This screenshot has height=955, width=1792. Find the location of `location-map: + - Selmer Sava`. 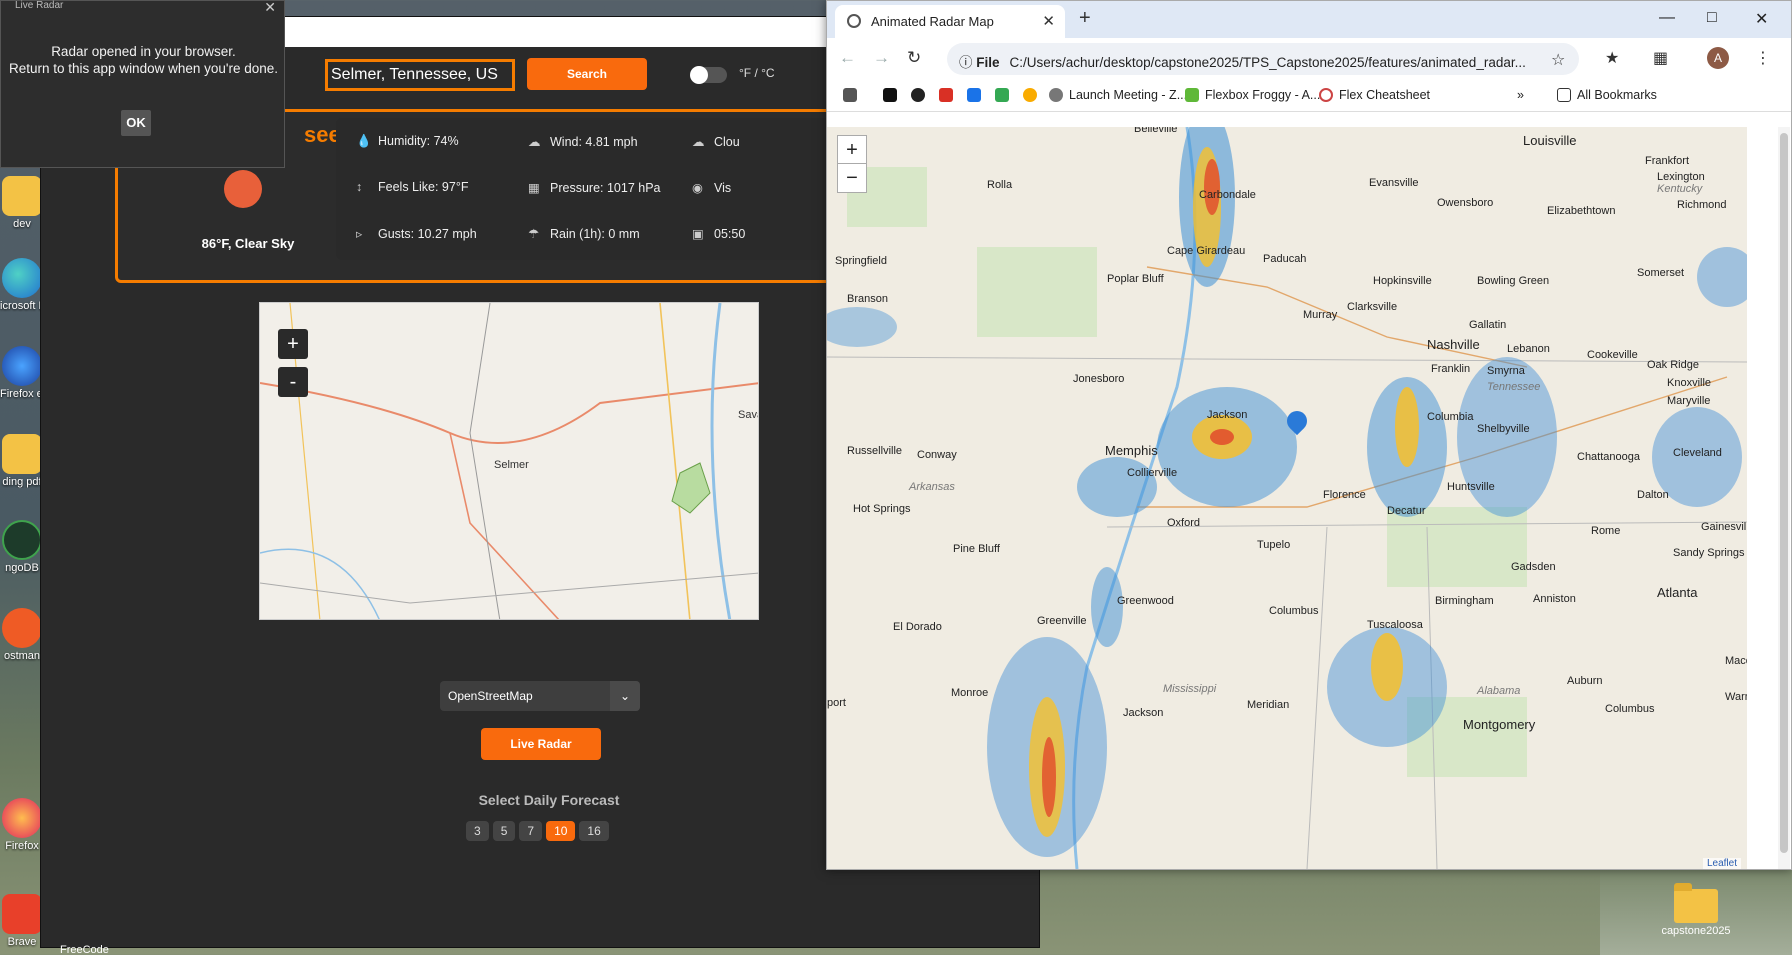

location-map: + - Selmer Sava is located at coordinates (509, 461).